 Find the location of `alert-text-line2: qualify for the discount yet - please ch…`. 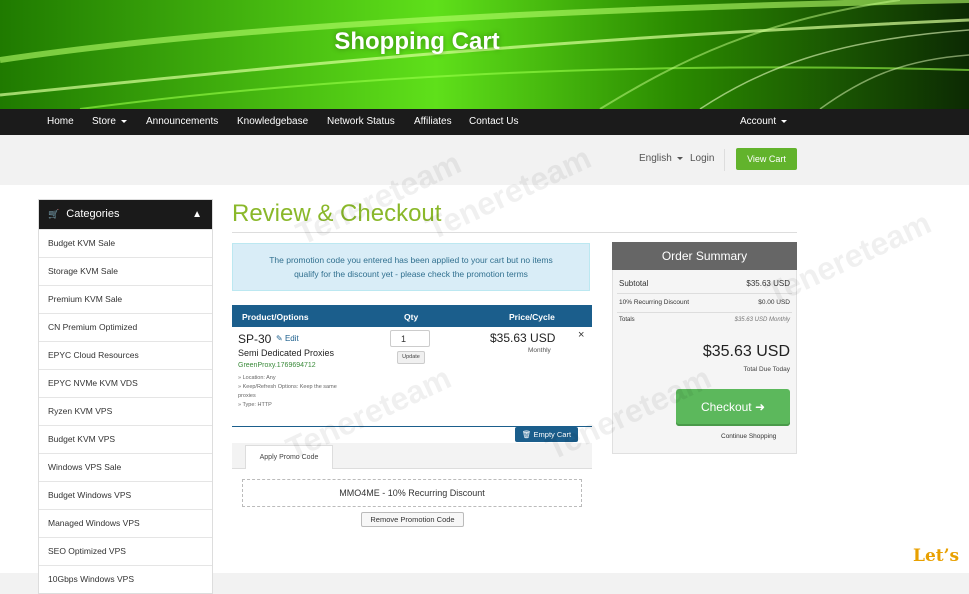

alert-text-line2: qualify for the discount yet - please ch… is located at coordinates (411, 274).